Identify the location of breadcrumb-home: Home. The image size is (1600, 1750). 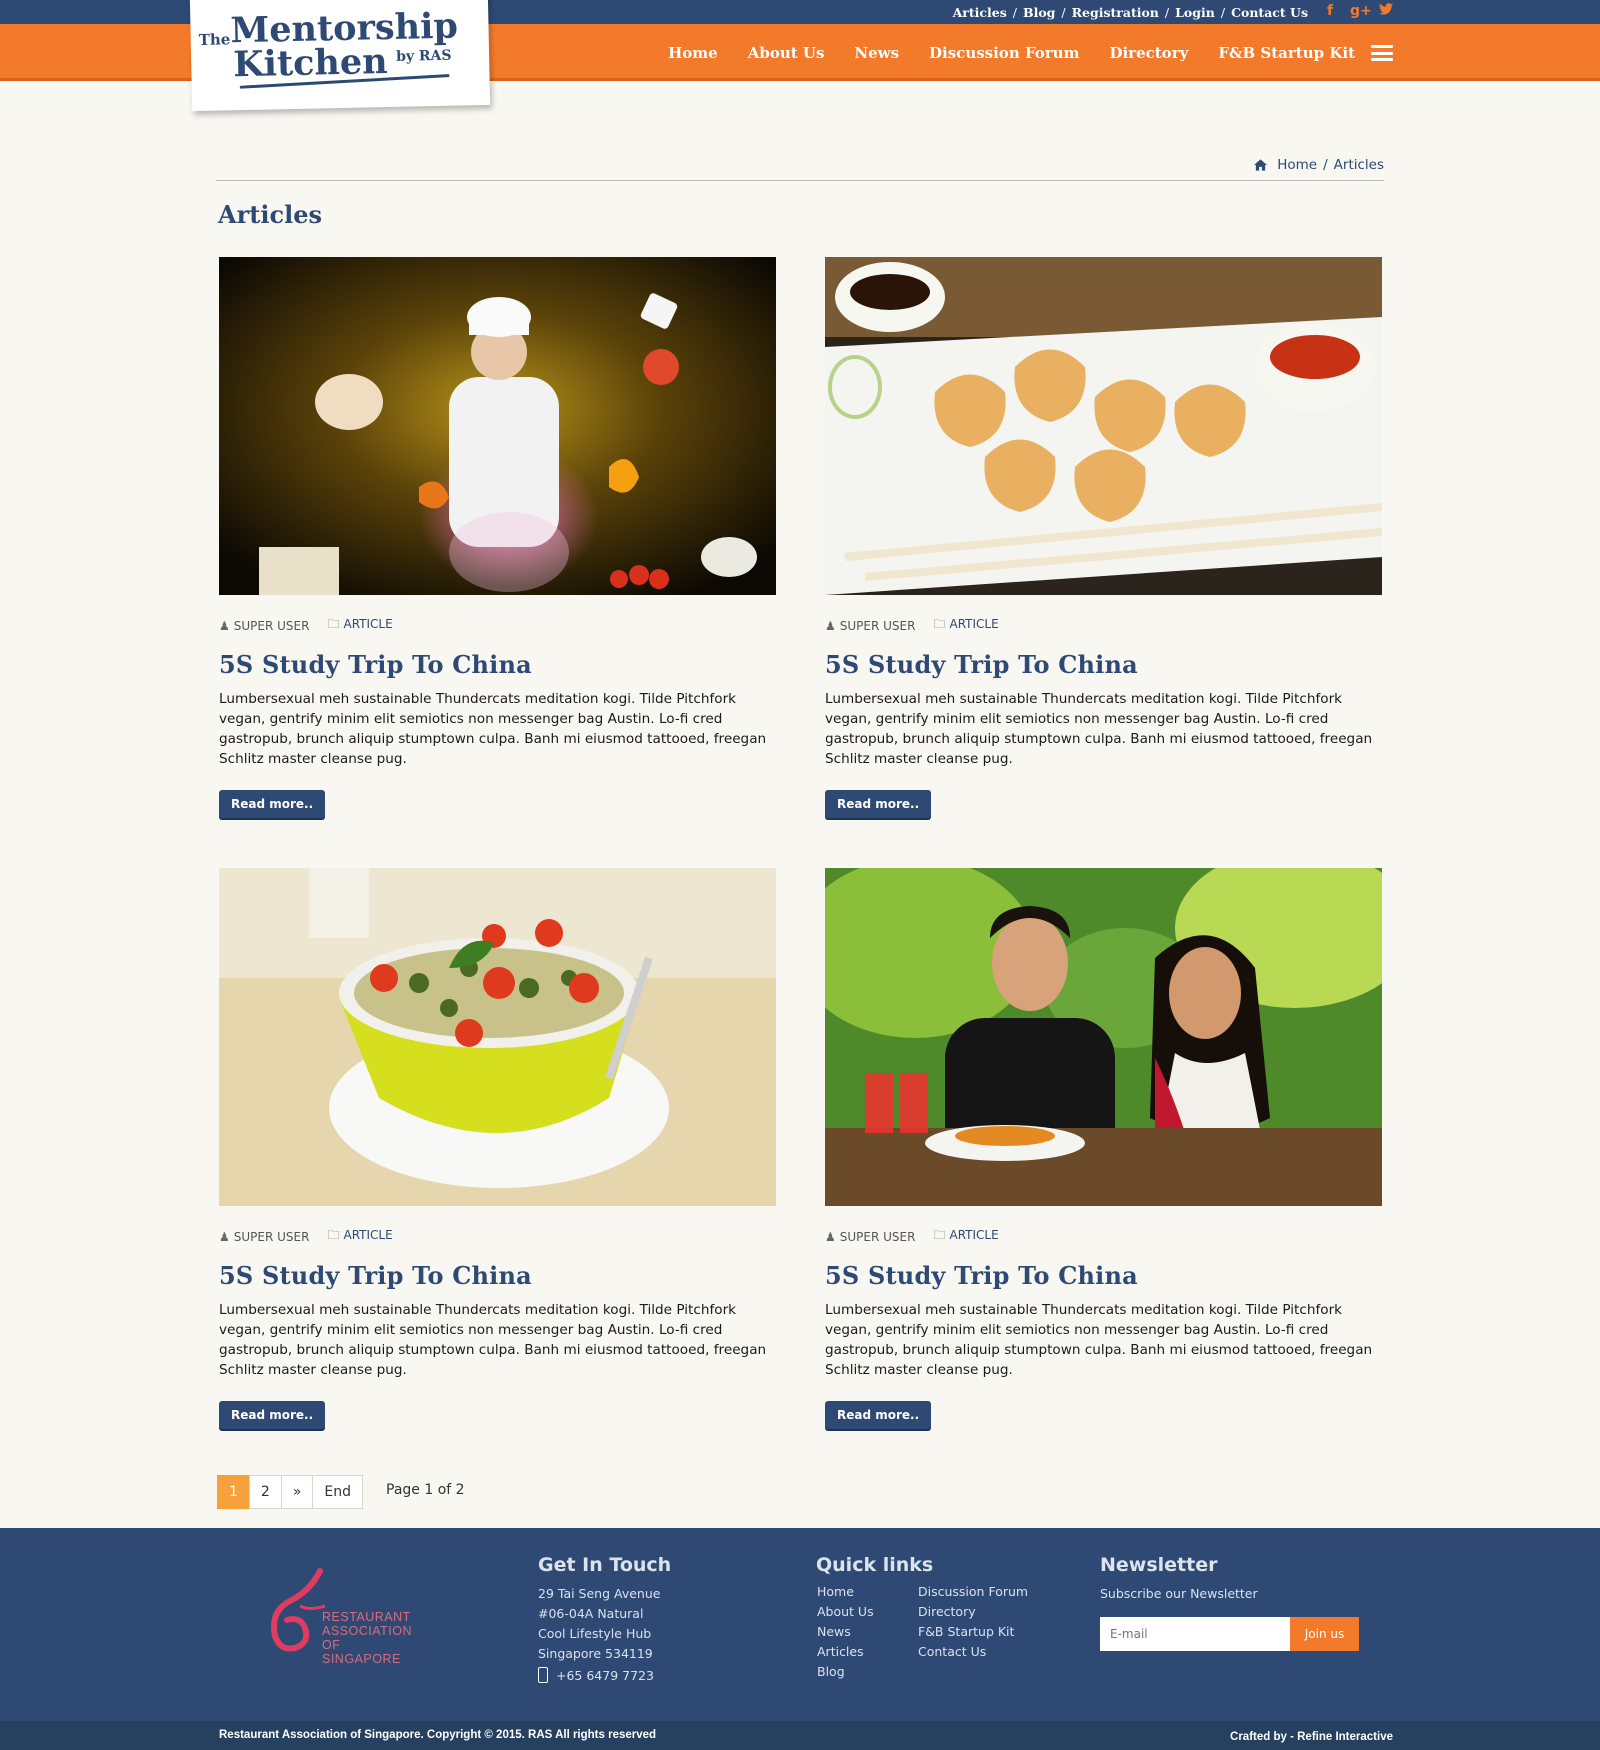
(1297, 165).